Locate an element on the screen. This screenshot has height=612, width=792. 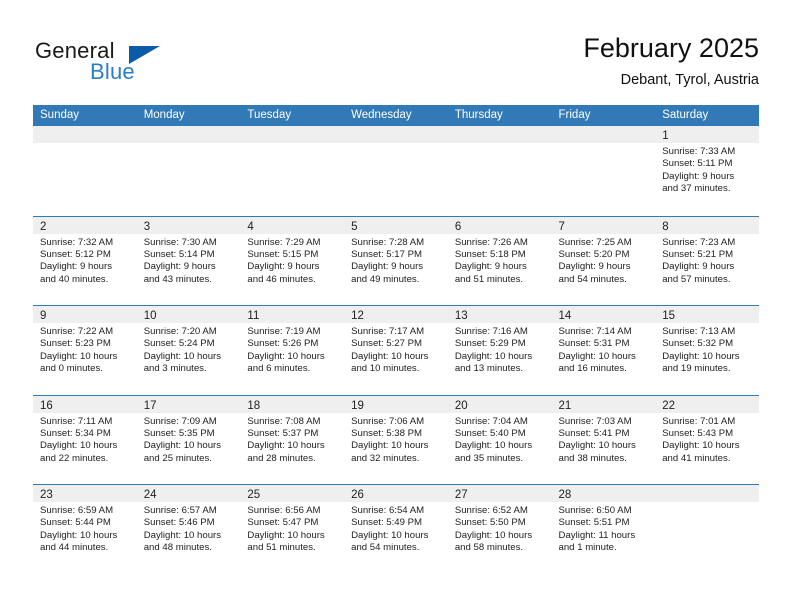
day-number: 22 is located at coordinates (669, 405).